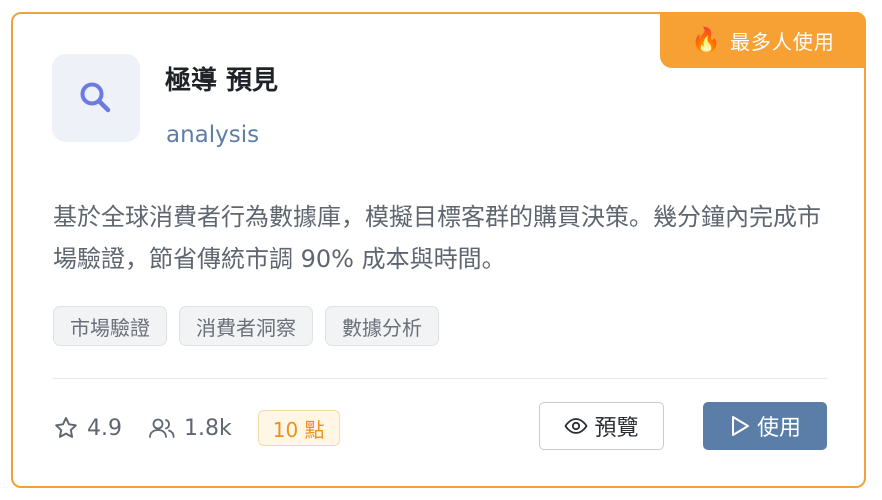 The image size is (882, 500). Describe the element at coordinates (298, 428) in the screenshot. I see `points-badge: 10 點` at that location.